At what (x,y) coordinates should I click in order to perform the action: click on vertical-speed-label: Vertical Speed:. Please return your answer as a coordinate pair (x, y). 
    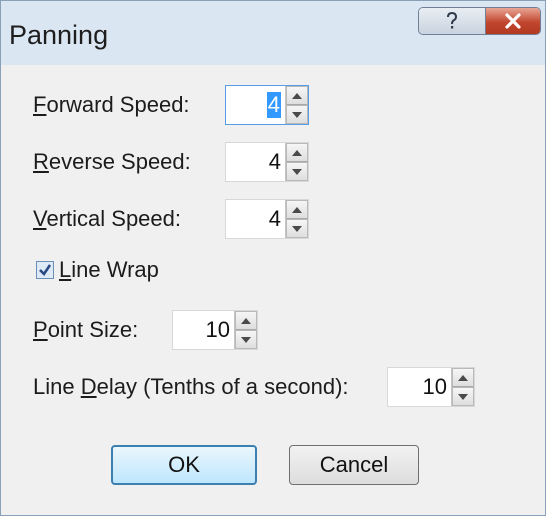
    Looking at the image, I should click on (107, 218).